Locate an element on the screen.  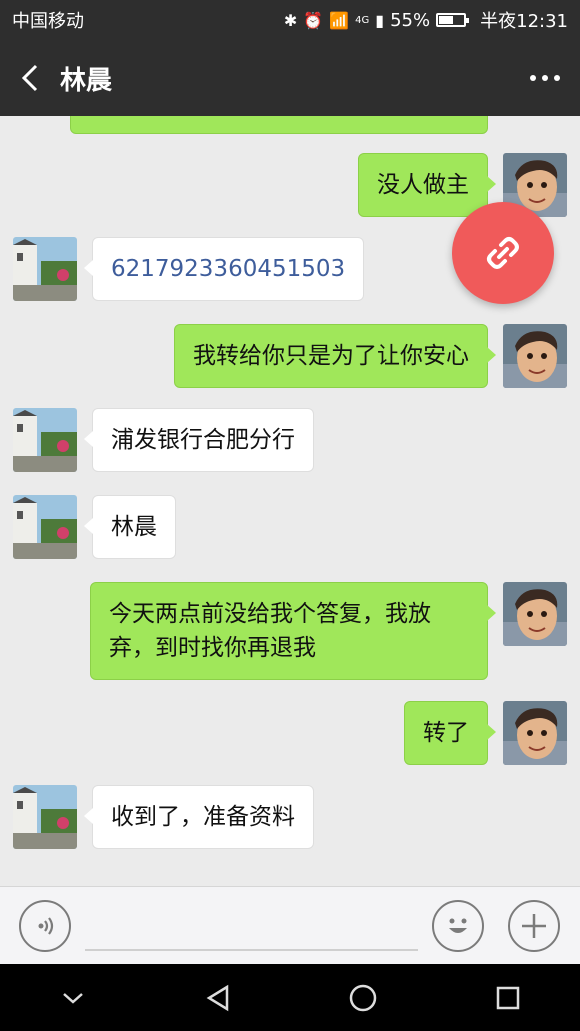
back-triangle-icon is located at coordinates (218, 998).